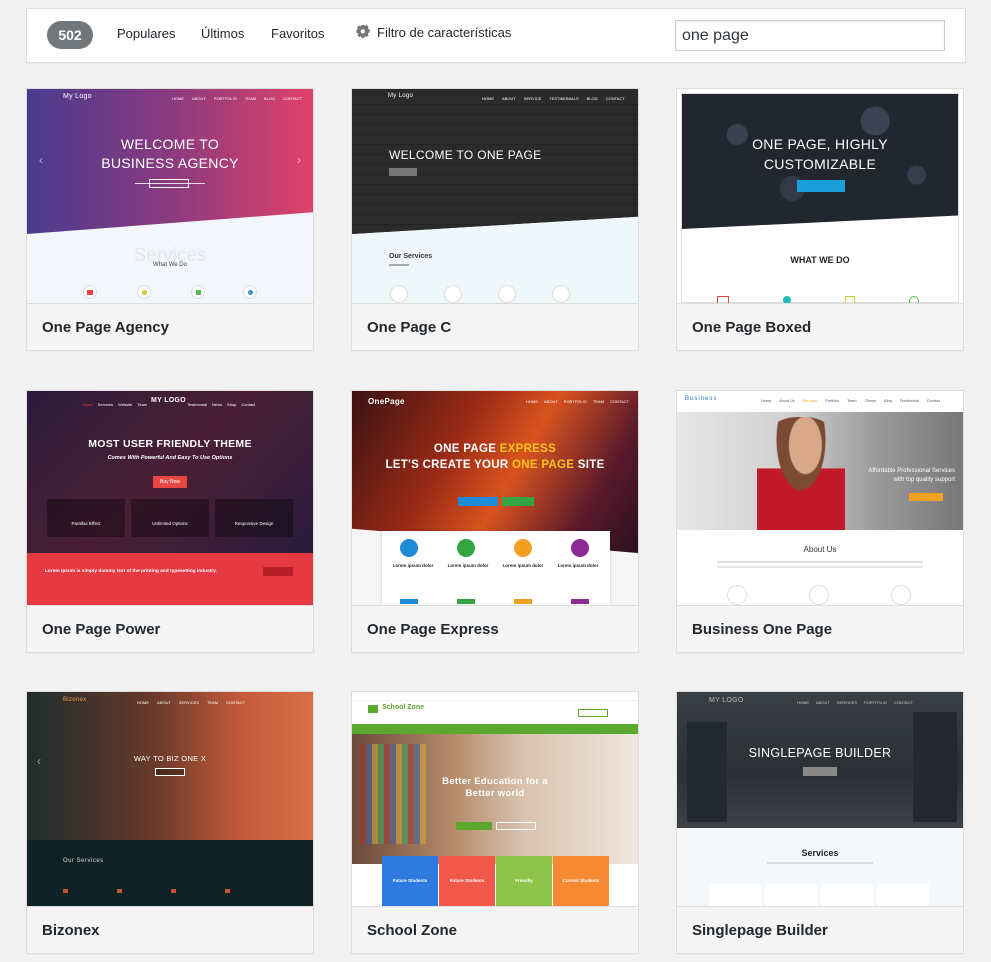 This screenshot has height=962, width=991. Describe the element at coordinates (810, 35) in the screenshot. I see `theme-search-input` at that location.